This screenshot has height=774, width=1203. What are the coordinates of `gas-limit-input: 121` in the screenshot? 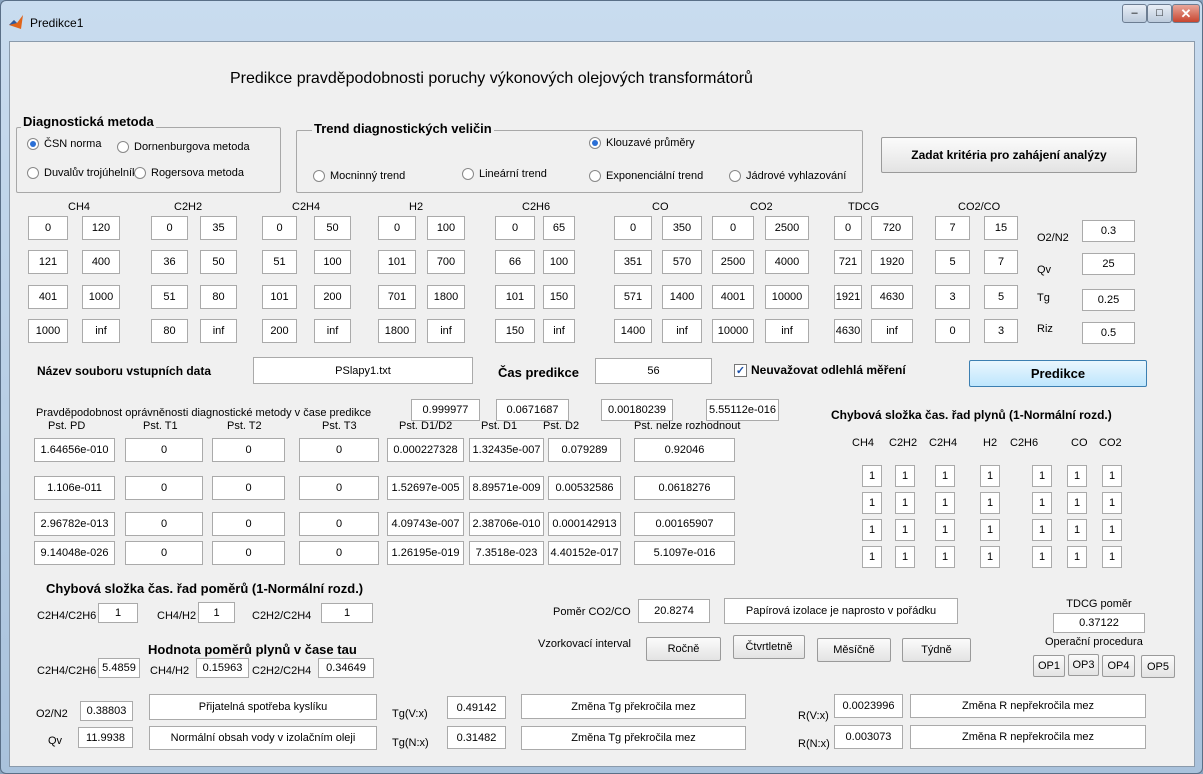 It's located at (48, 262).